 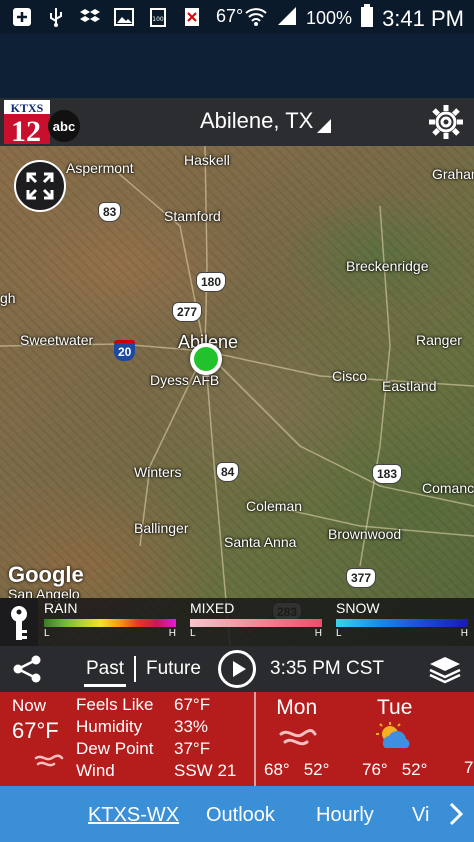 What do you see at coordinates (329, 18) in the screenshot?
I see `battery-percent: 100%` at bounding box center [329, 18].